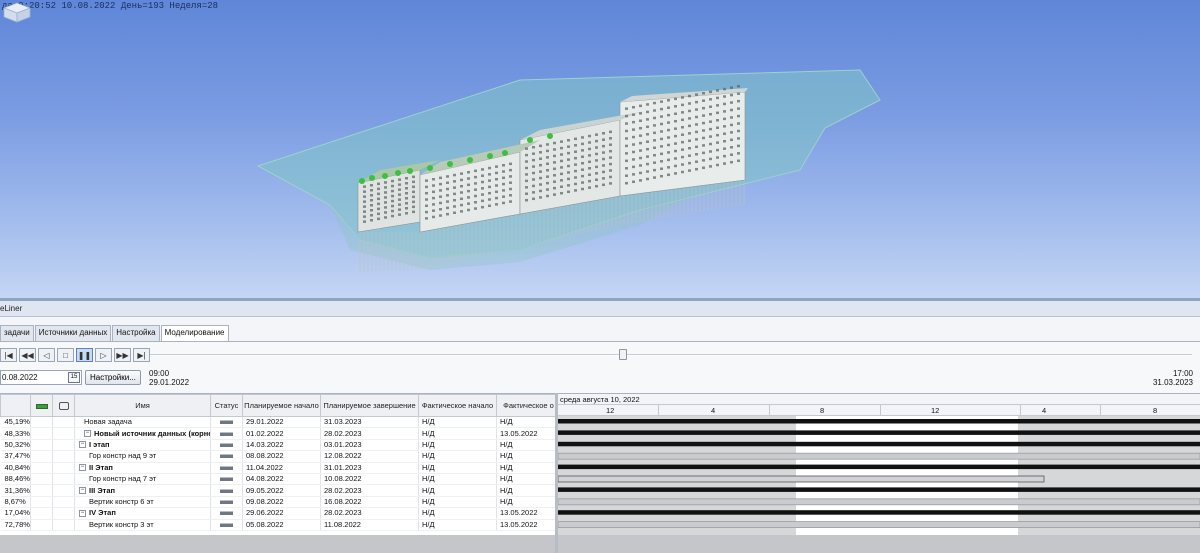 This screenshot has height=553, width=1200. What do you see at coordinates (610, 410) in the screenshot?
I see `time-tick-label: 12` at bounding box center [610, 410].